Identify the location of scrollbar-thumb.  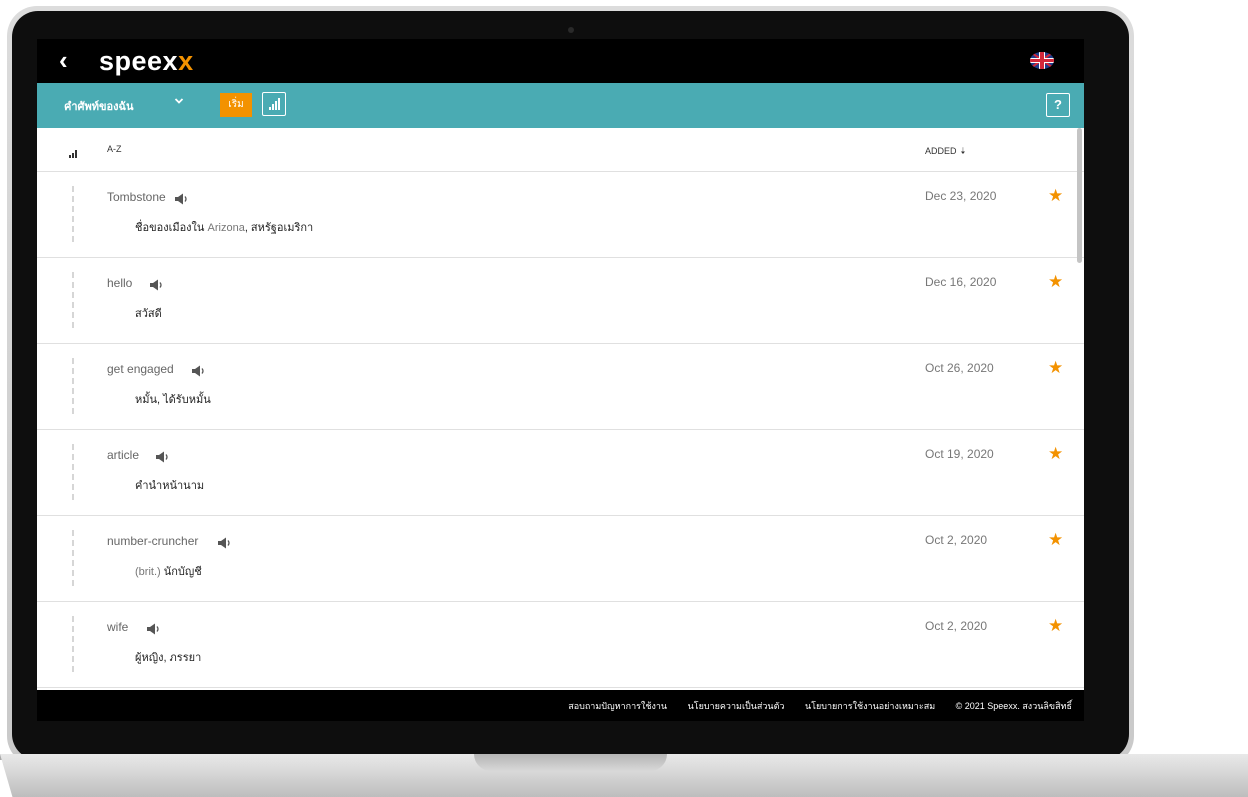
(1079, 195).